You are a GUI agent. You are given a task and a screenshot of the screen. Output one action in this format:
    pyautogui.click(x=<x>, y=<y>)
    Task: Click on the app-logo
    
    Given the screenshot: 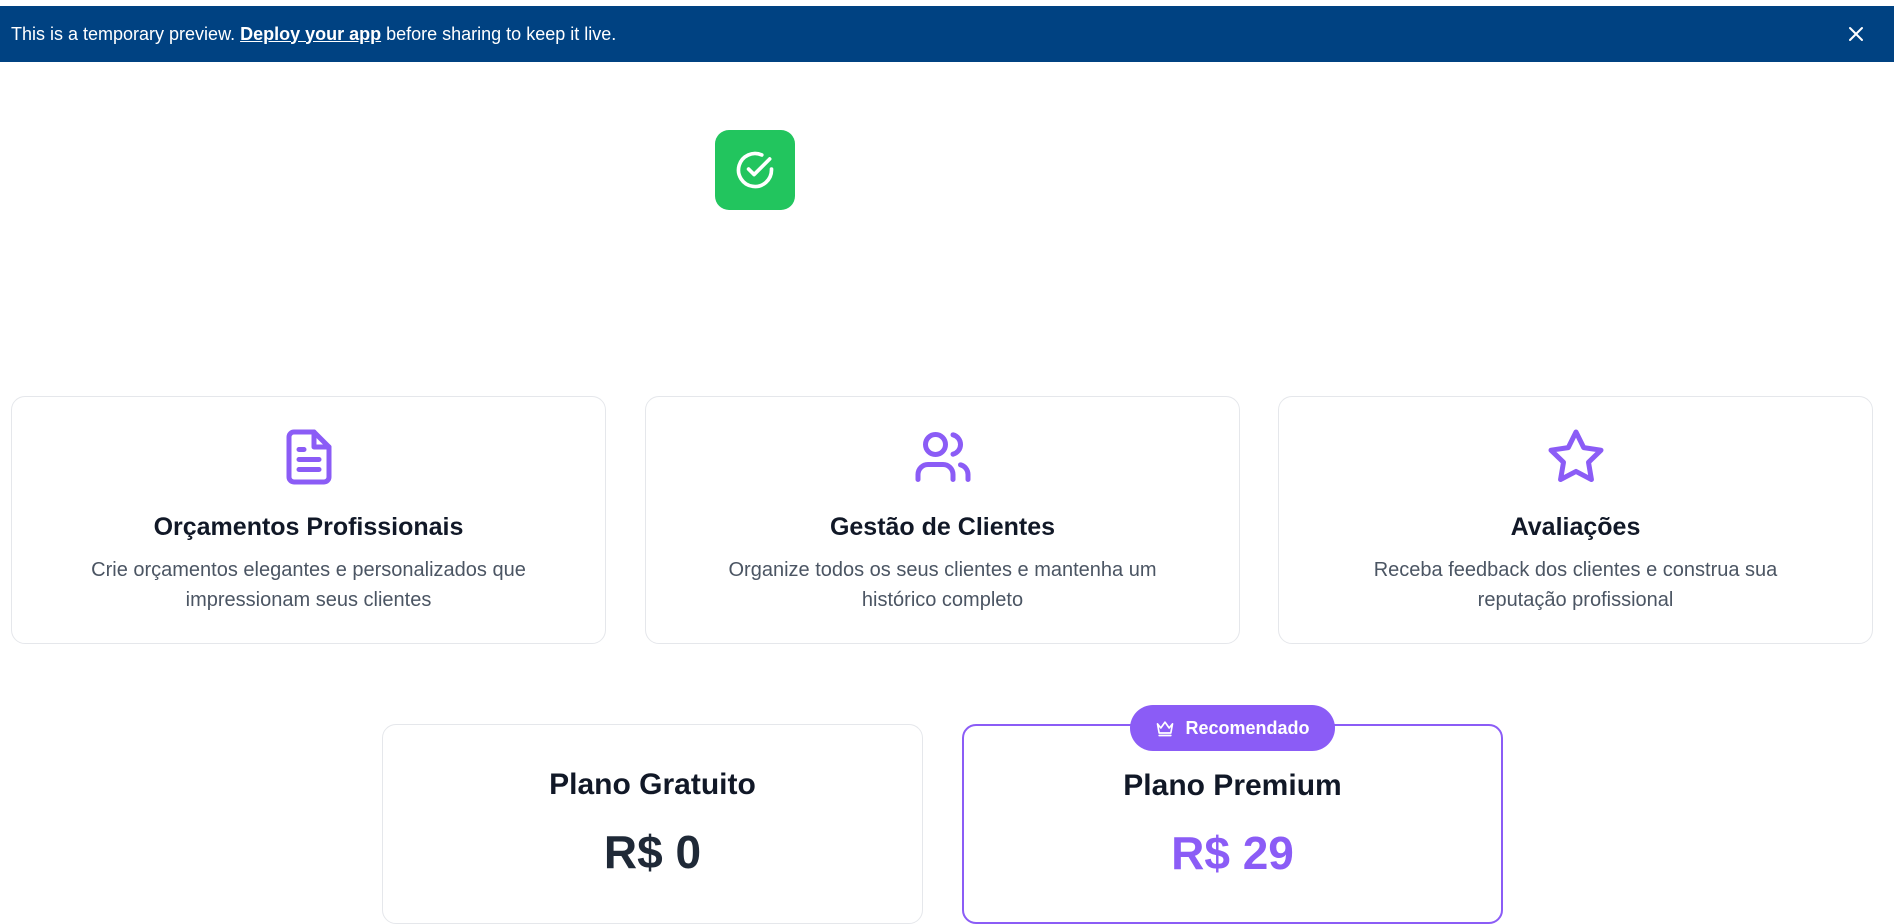 What is the action you would take?
    pyautogui.click(x=755, y=170)
    